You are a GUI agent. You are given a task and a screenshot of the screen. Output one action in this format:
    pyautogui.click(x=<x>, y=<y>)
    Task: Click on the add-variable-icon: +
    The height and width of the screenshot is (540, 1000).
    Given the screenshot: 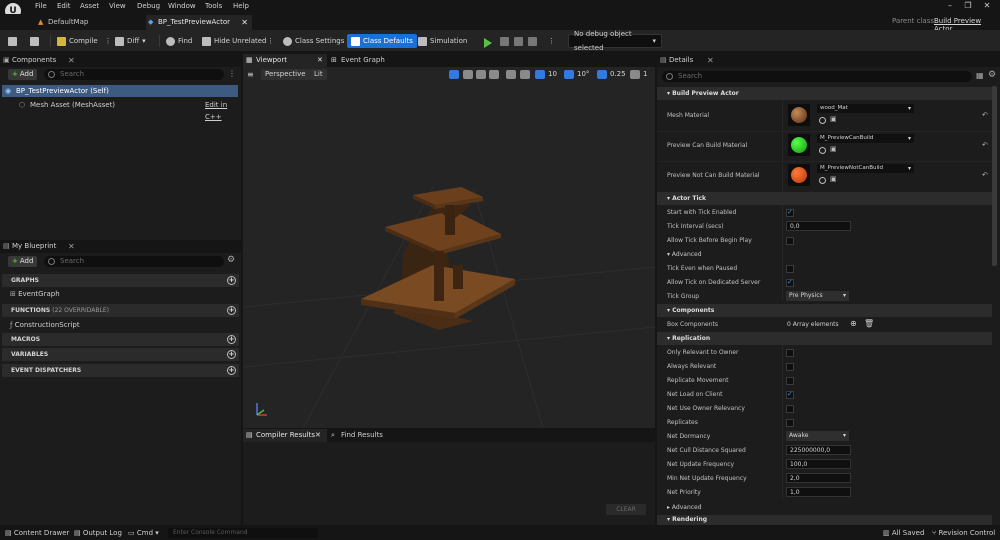 What is the action you would take?
    pyautogui.click(x=231, y=354)
    